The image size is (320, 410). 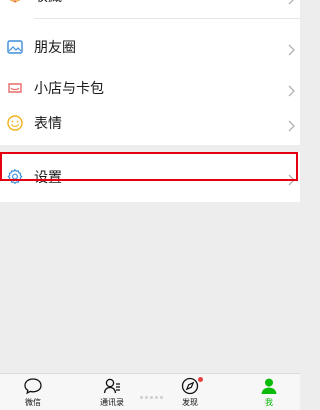 I want to click on notification-badge, so click(x=200, y=379).